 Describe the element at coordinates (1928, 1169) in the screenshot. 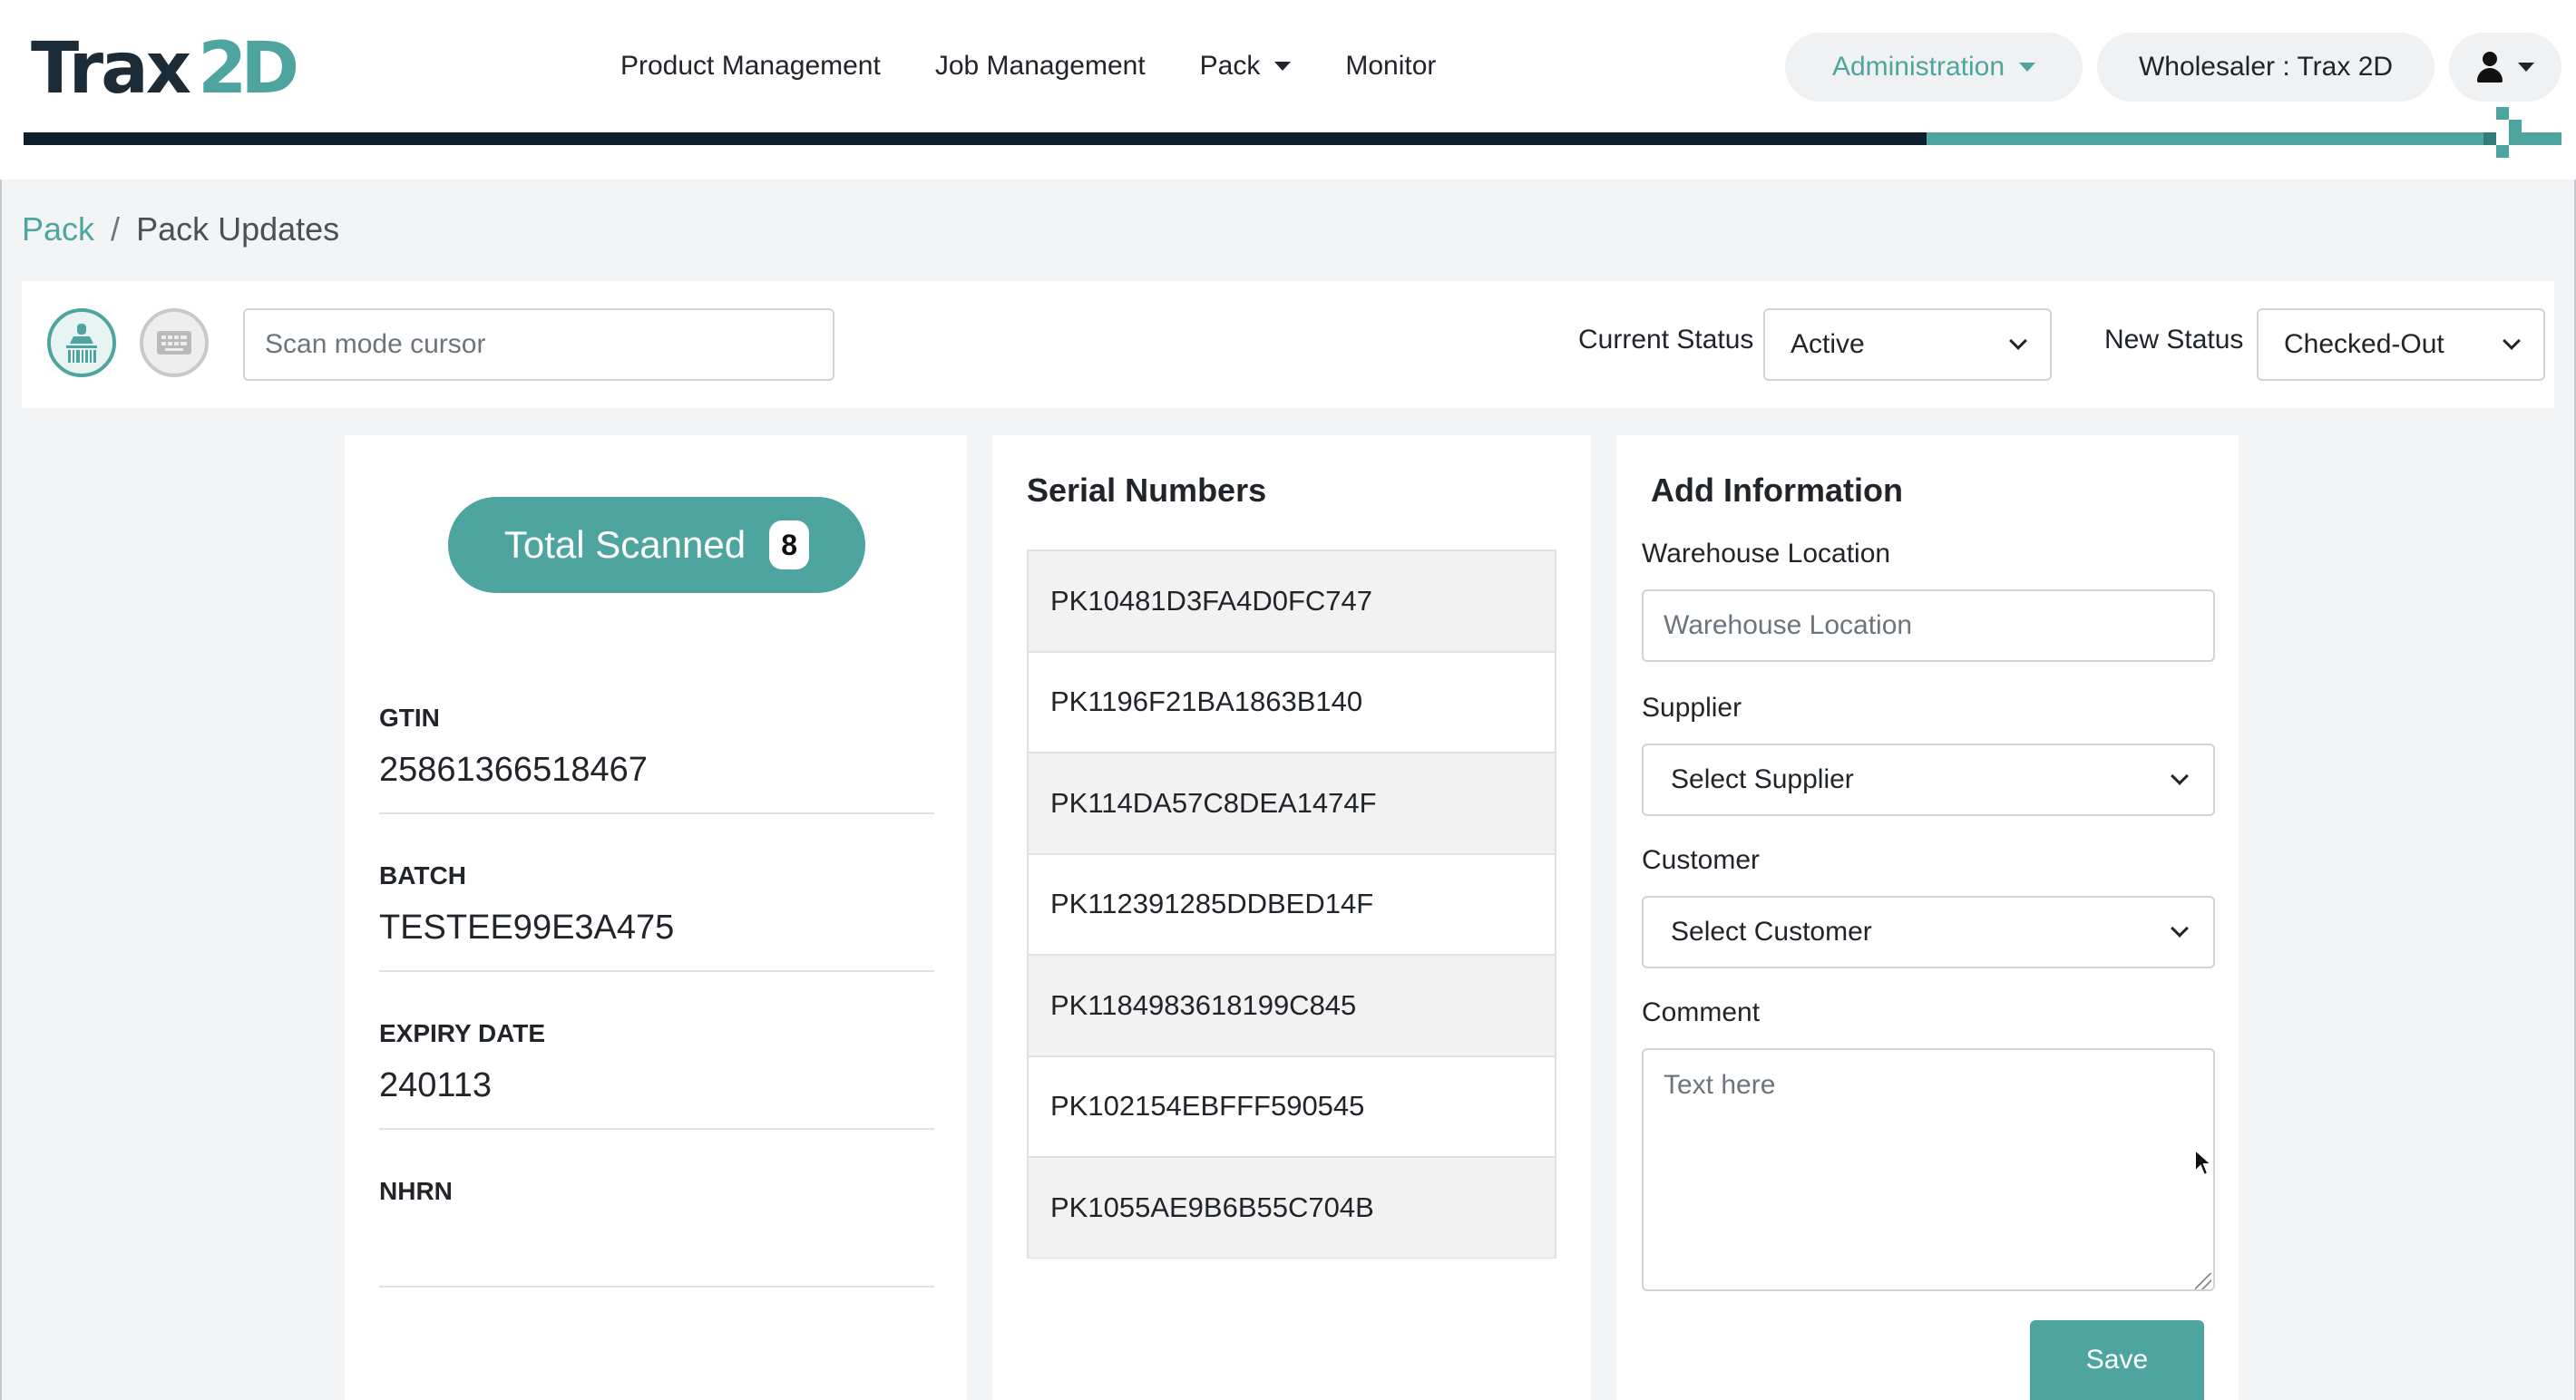

I see `comment-textarea` at that location.